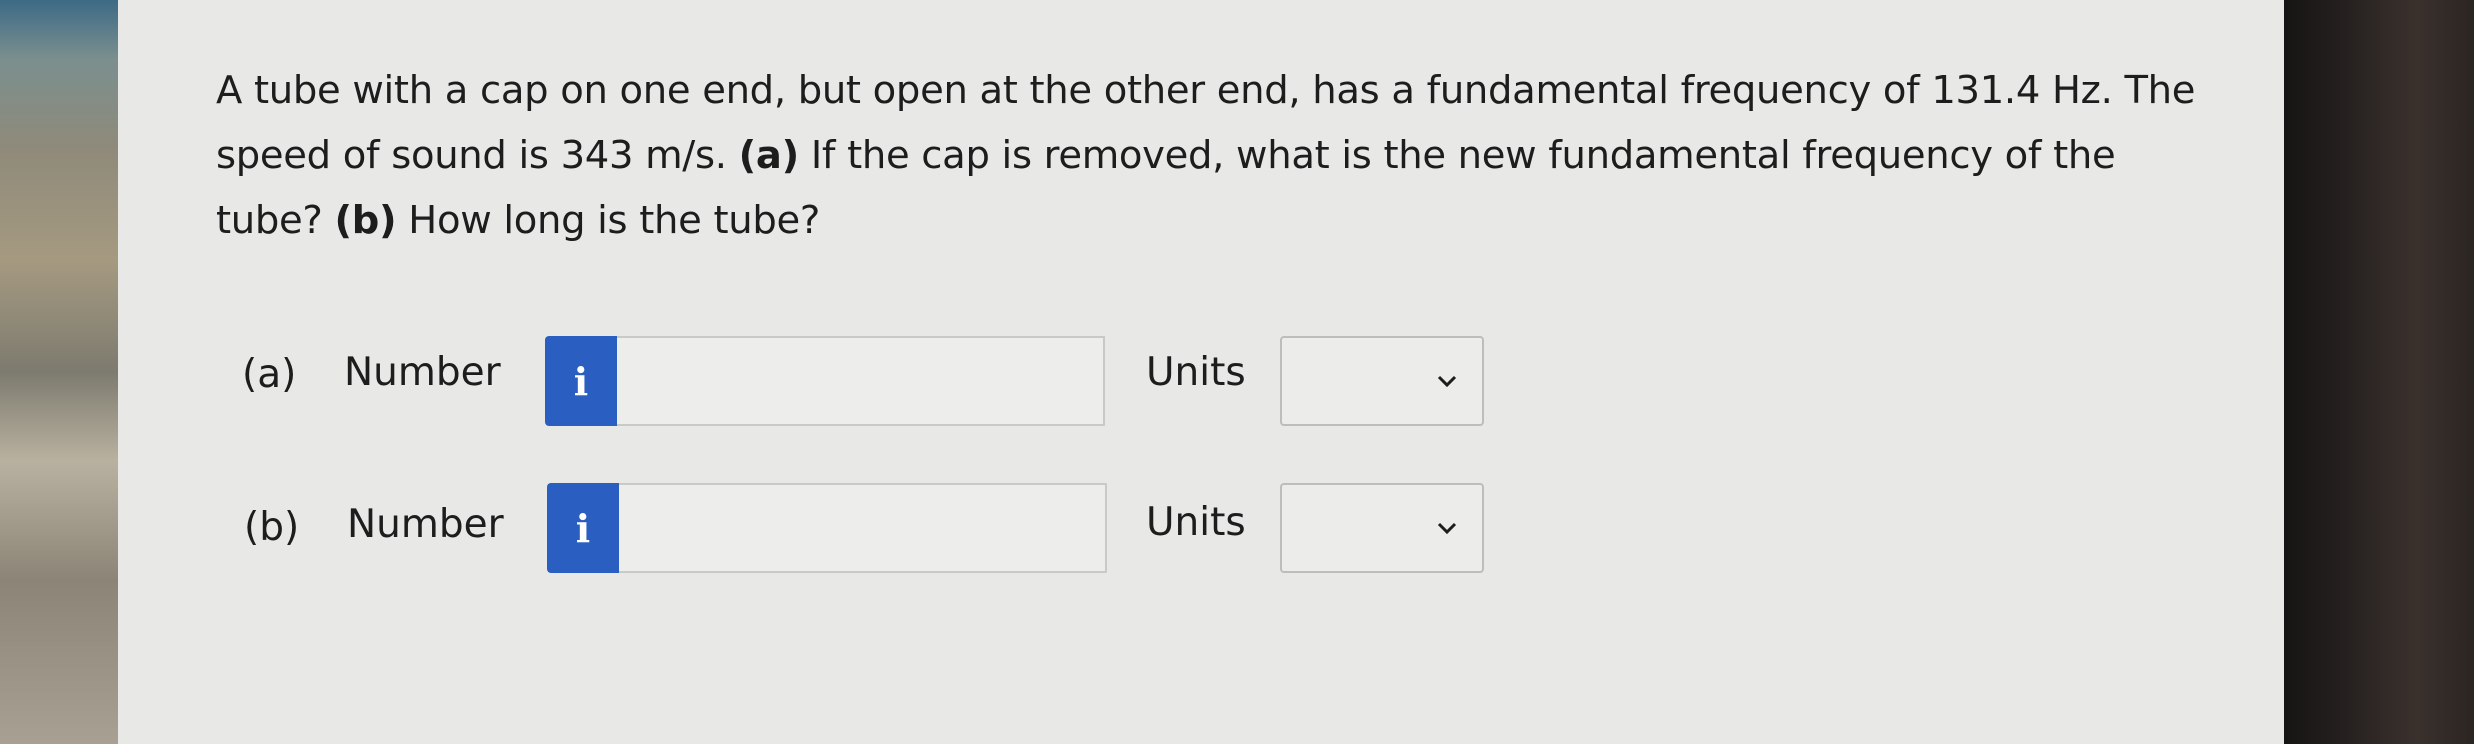  Describe the element at coordinates (477, 155) in the screenshot. I see `question-line-2: speed of sound is 343 m/s.` at that location.